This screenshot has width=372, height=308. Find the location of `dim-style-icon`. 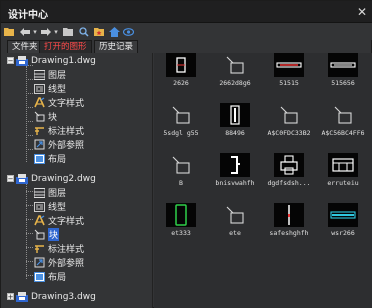

dim-style-icon is located at coordinates (39, 130).